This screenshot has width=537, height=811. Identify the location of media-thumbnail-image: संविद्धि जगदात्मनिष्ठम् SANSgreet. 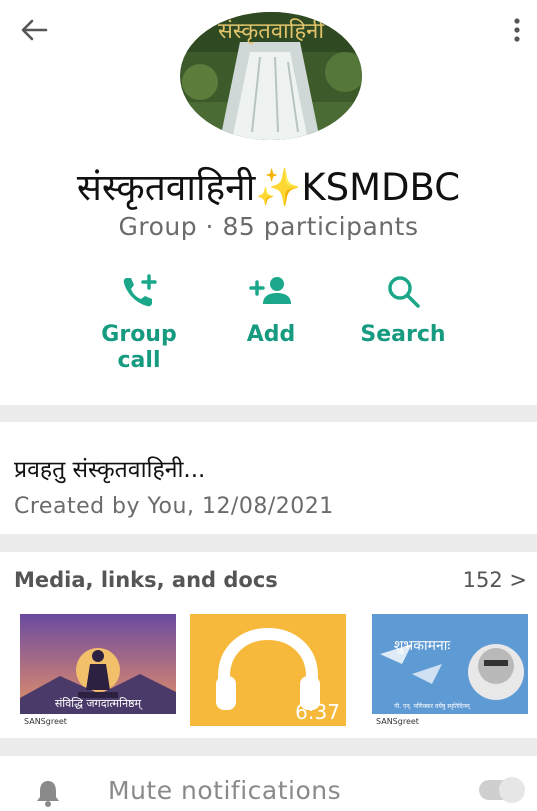
(98, 670).